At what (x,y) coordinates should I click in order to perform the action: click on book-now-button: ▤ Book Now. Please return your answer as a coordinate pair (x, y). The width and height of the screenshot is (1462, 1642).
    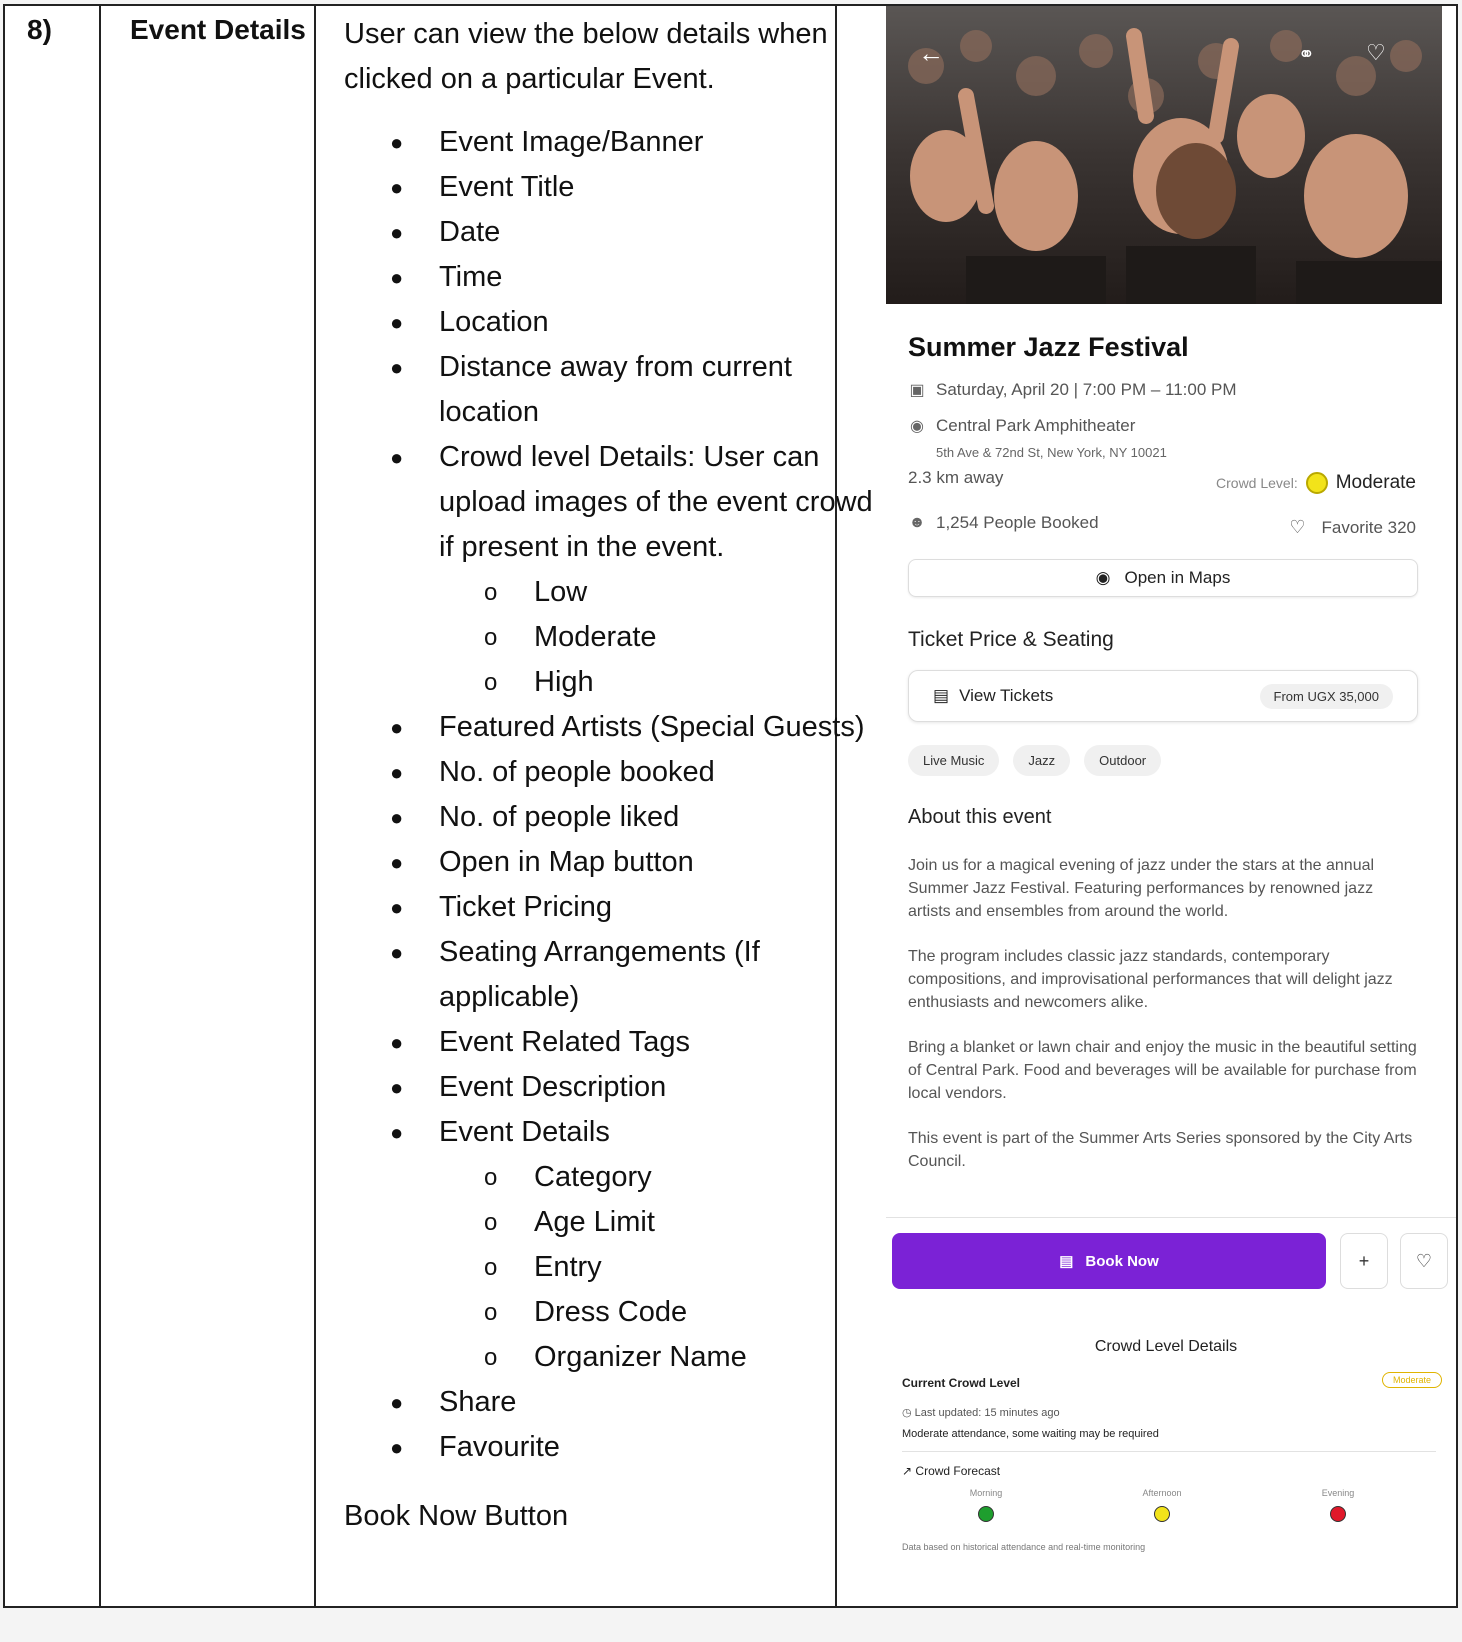
    Looking at the image, I should click on (1109, 1261).